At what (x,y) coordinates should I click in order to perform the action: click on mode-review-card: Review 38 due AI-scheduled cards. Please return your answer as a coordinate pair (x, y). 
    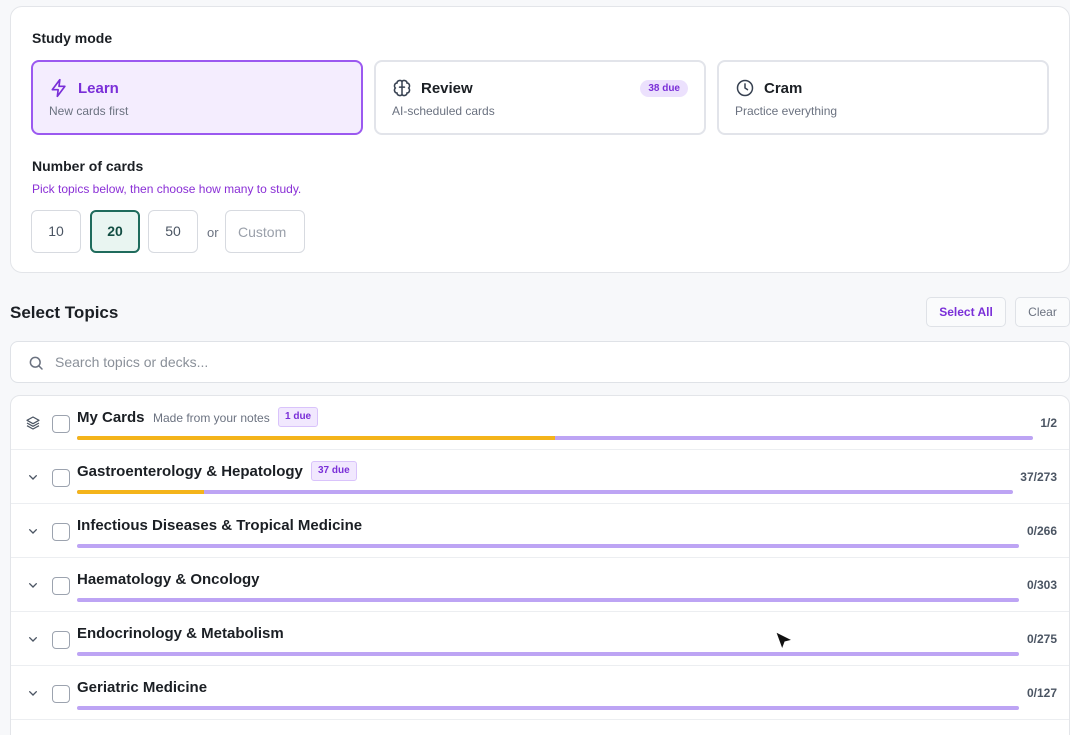
    Looking at the image, I should click on (540, 97).